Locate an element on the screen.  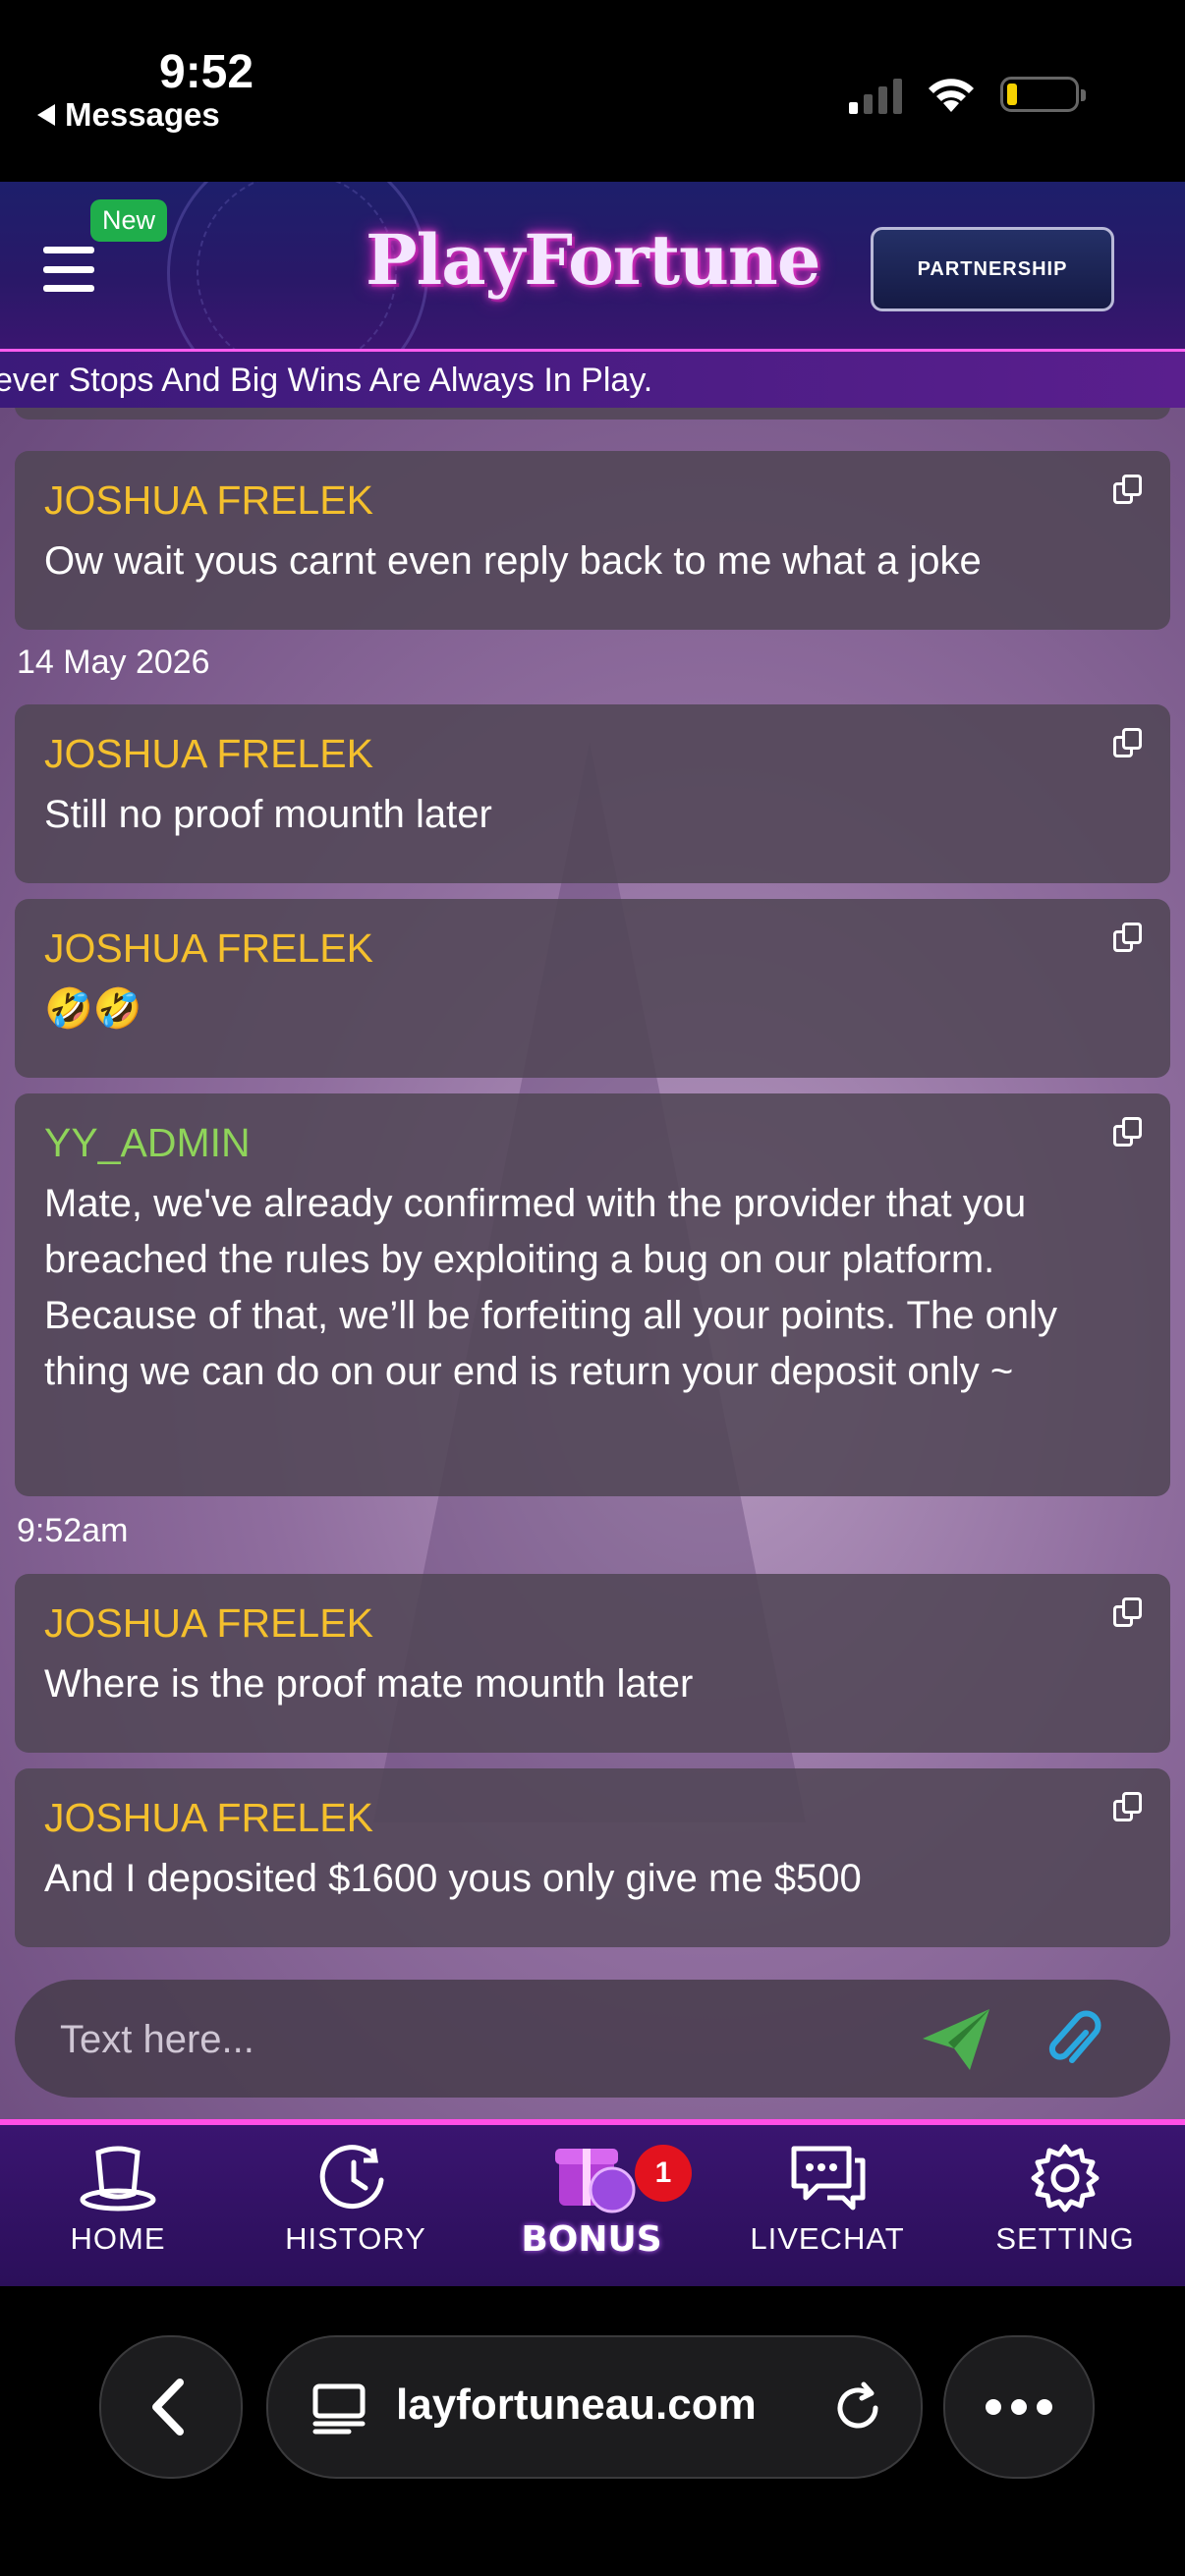
cellular-signal-icon is located at coordinates (876, 96).